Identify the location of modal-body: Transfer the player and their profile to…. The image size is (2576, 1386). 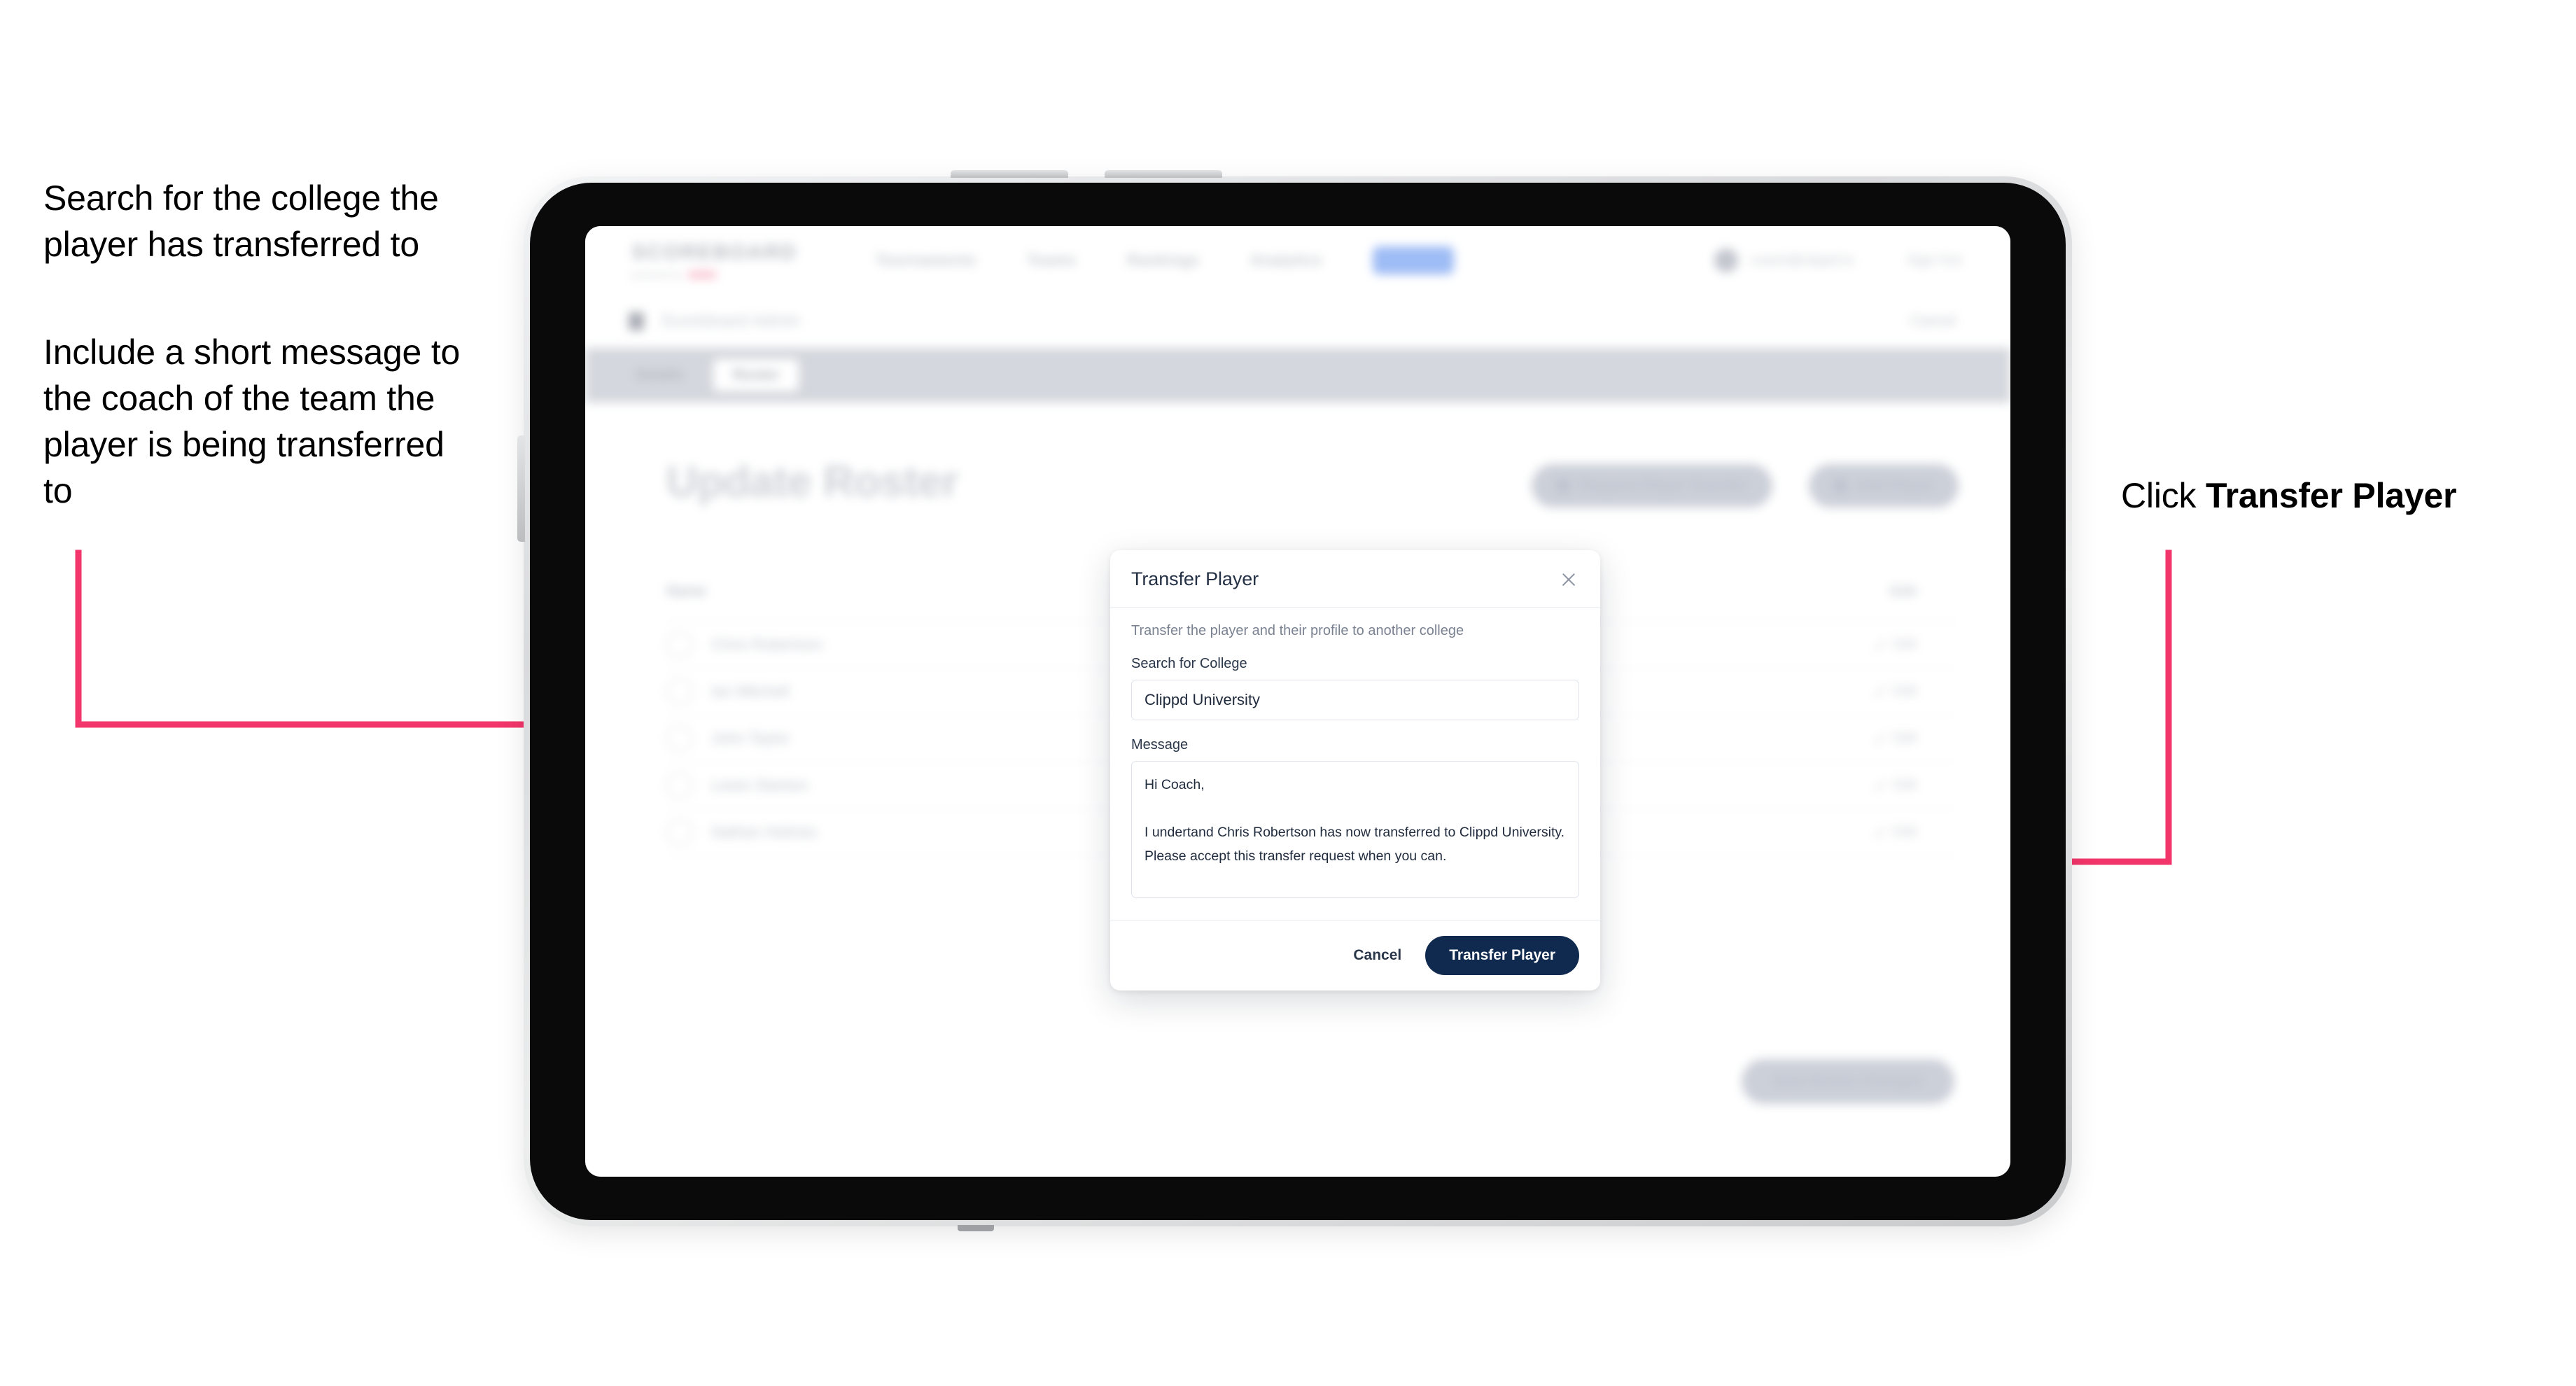
(1355, 764).